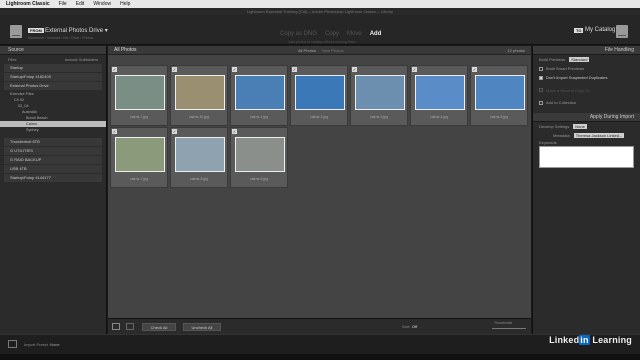  What do you see at coordinates (586, 50) in the screenshot?
I see `file-handling-header: File Handling` at bounding box center [586, 50].